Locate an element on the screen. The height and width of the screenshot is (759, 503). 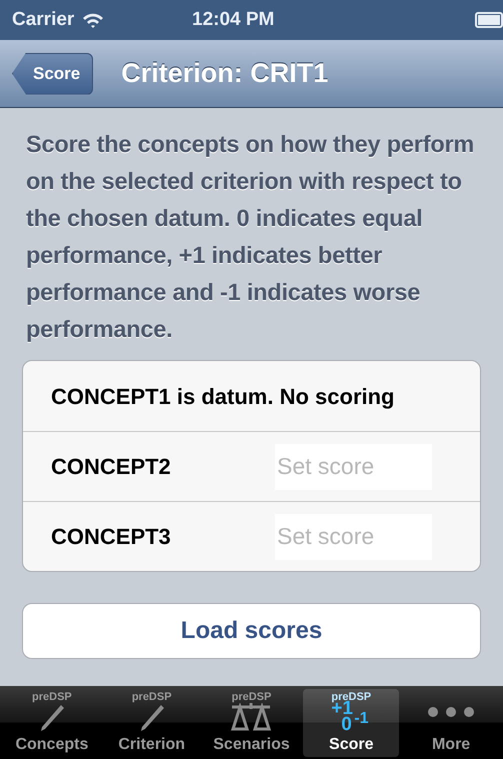
clock: 12:04 PM is located at coordinates (233, 20).